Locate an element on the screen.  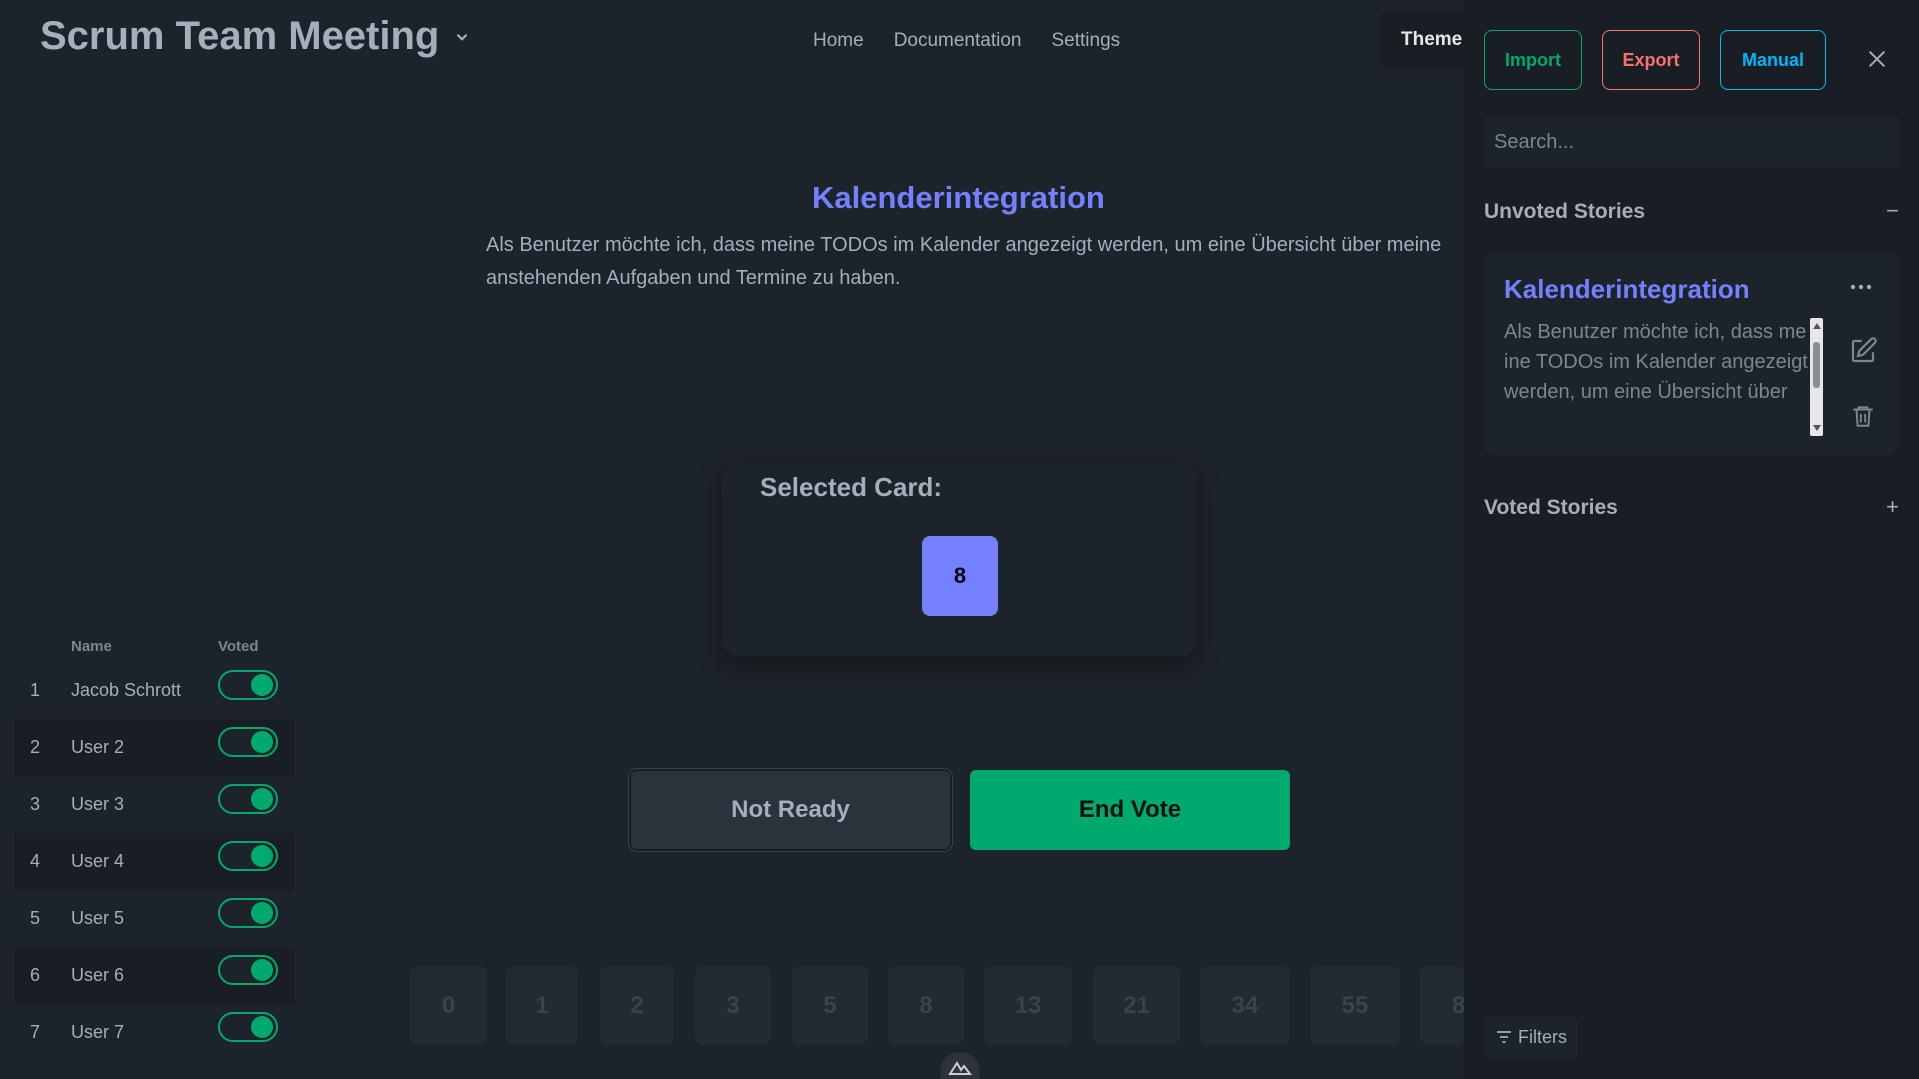
participant-name: User 5 is located at coordinates (98, 918).